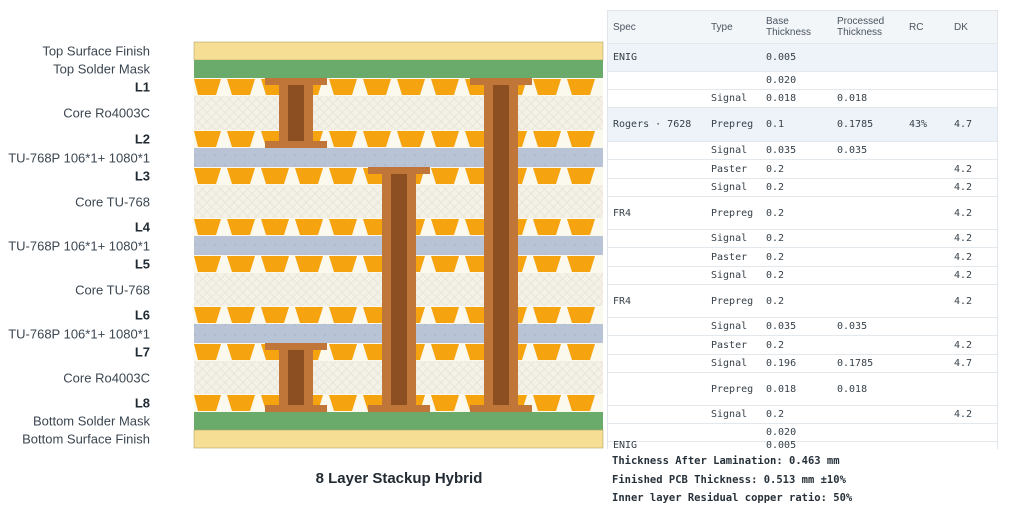  I want to click on cell-base: 0.035, so click(781, 326).